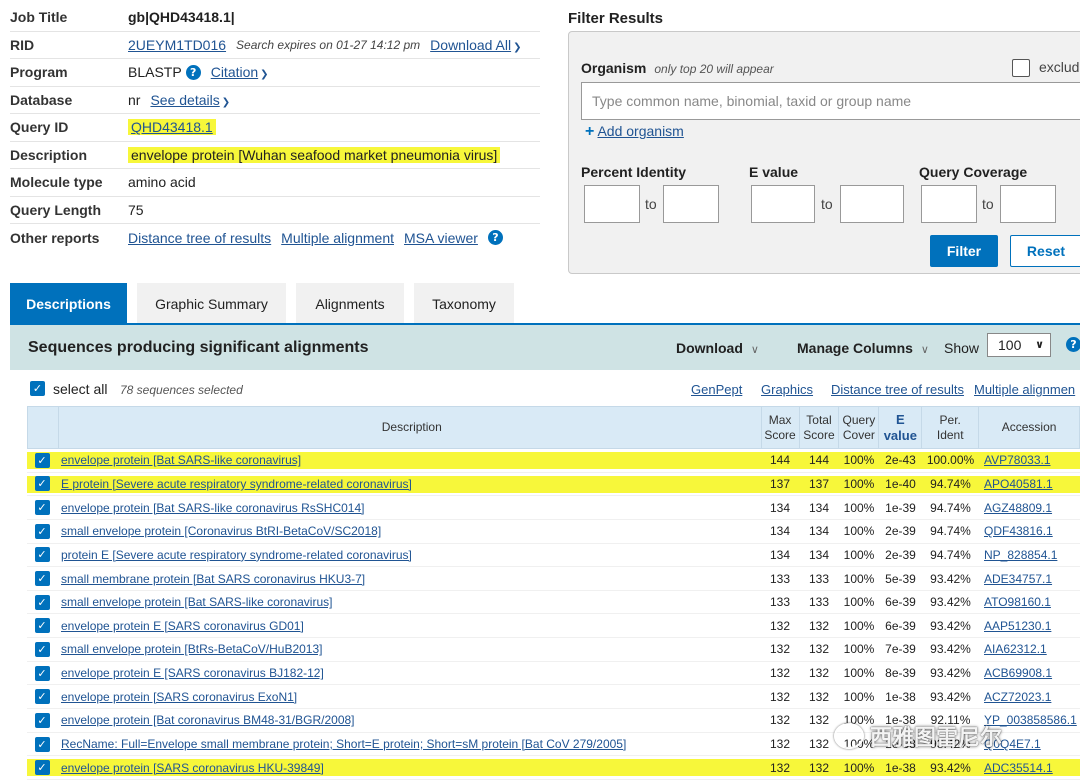 The height and width of the screenshot is (783, 1080). What do you see at coordinates (949, 427) in the screenshot?
I see `per-ident-column-header: Per. Ident` at bounding box center [949, 427].